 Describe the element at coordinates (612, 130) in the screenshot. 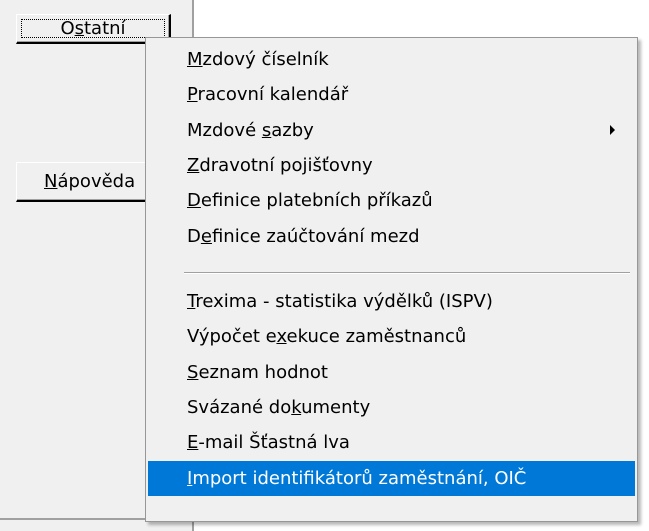

I see `submenu-arrow-icon` at that location.